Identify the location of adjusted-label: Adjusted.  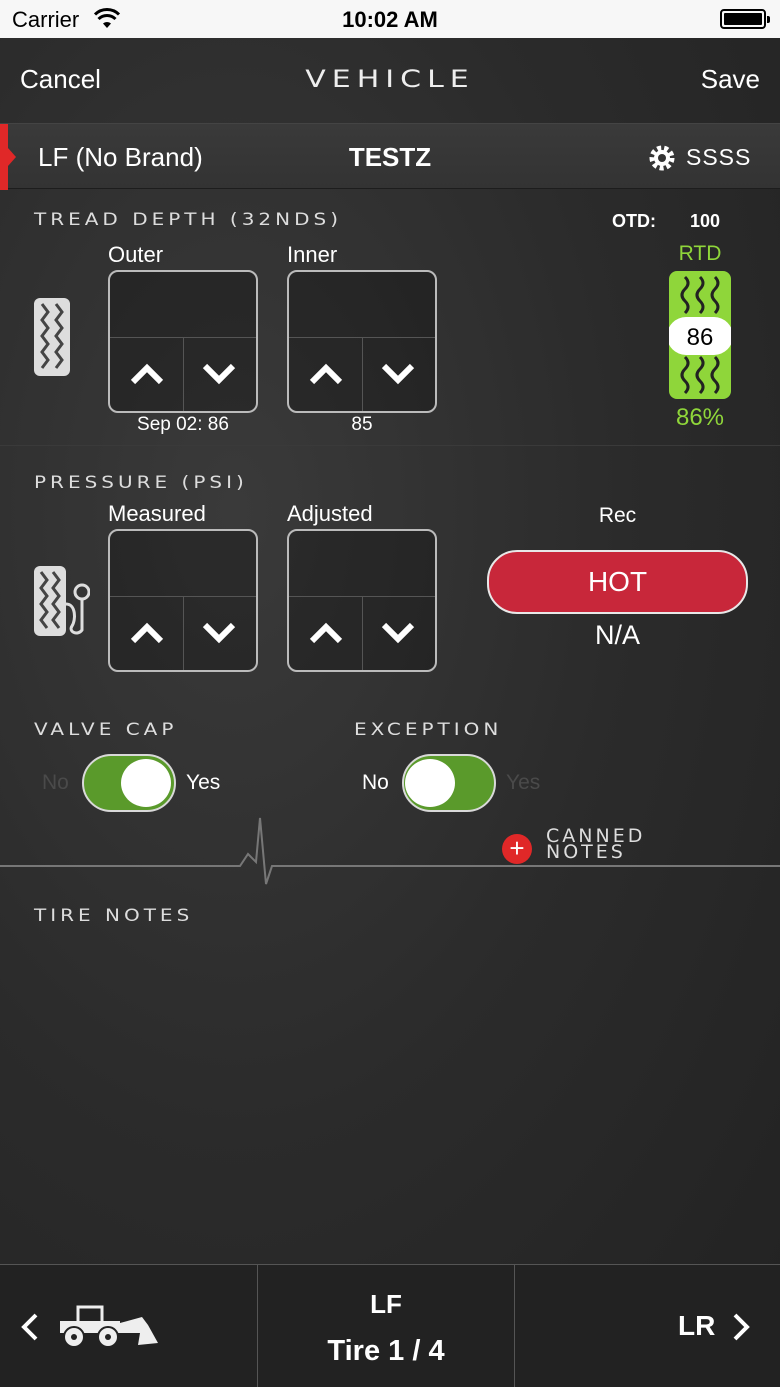
(330, 513).